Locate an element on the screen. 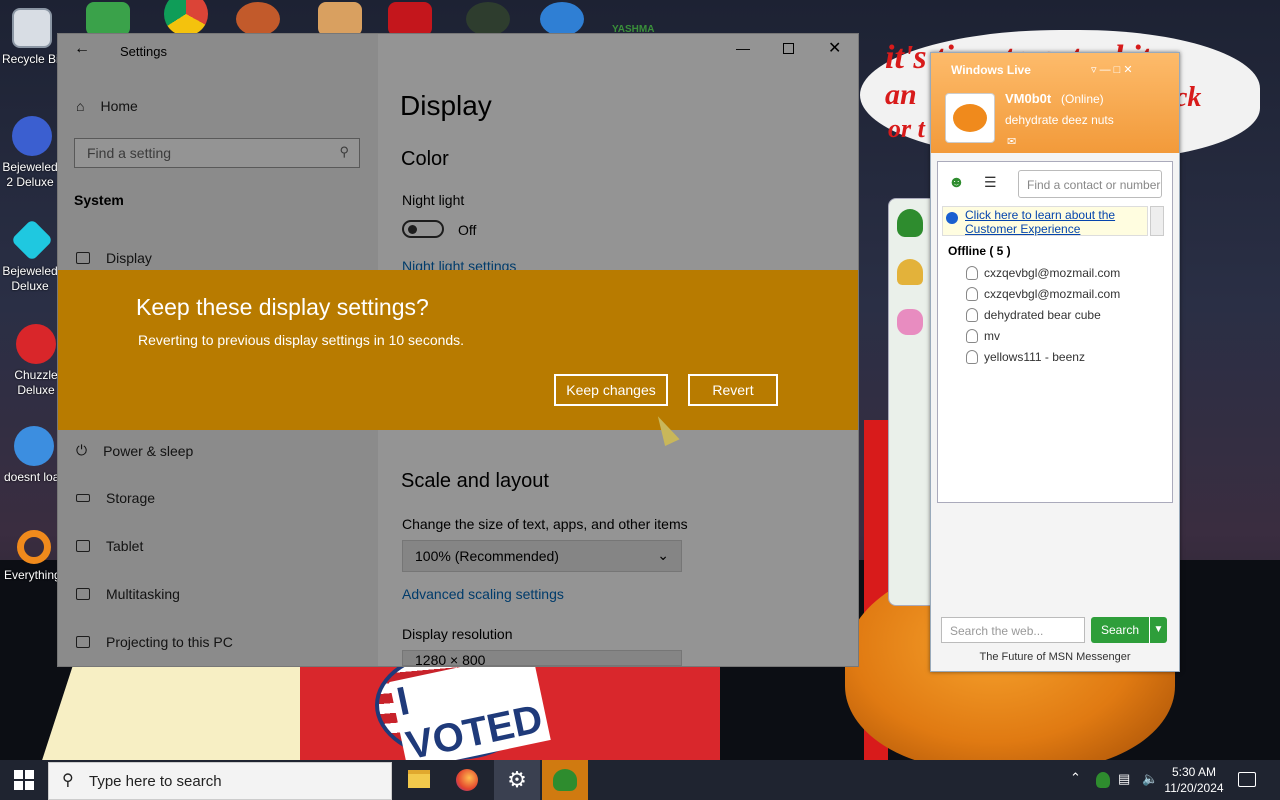 This screenshot has width=1280, height=800. firefox-icon is located at coordinates (467, 780).